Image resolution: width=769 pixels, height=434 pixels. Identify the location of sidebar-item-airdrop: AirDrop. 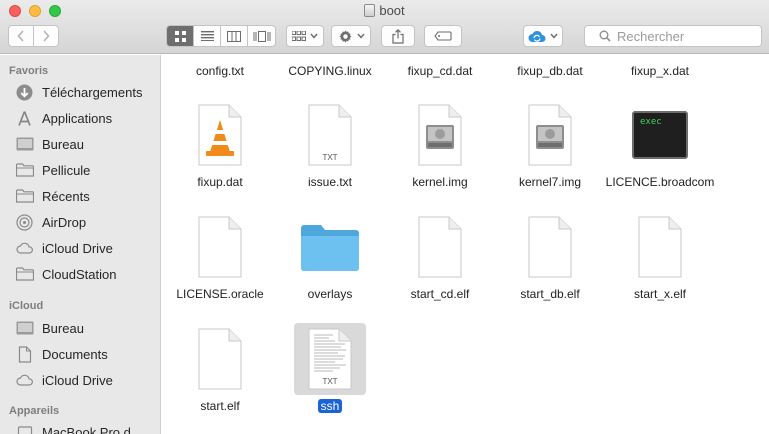
(50, 222).